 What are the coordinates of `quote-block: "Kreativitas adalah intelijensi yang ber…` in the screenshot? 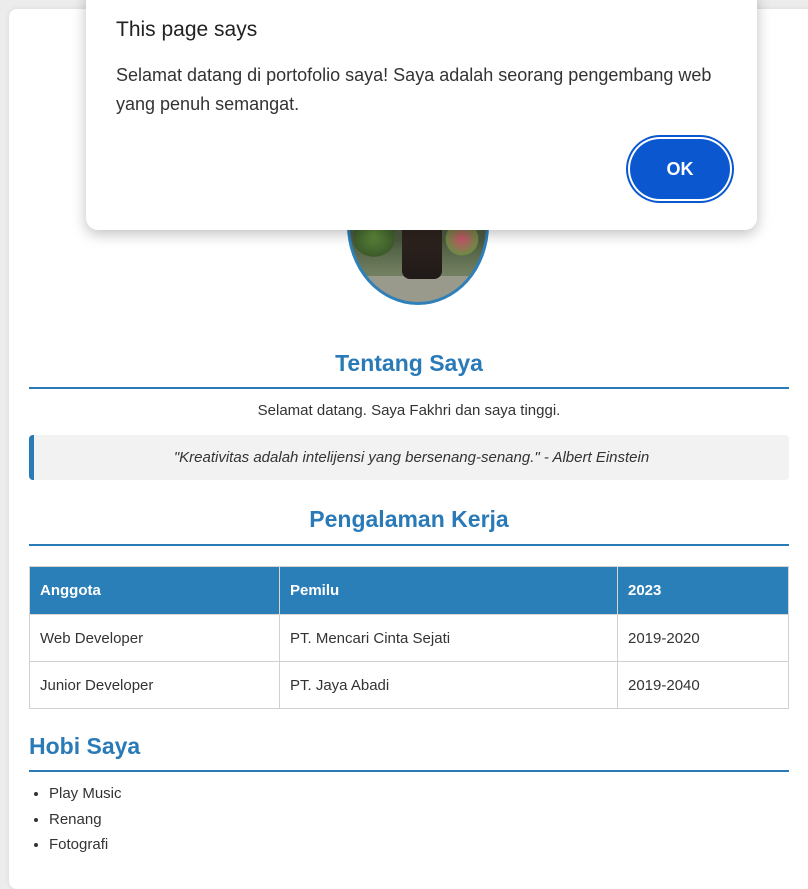 It's located at (409, 457).